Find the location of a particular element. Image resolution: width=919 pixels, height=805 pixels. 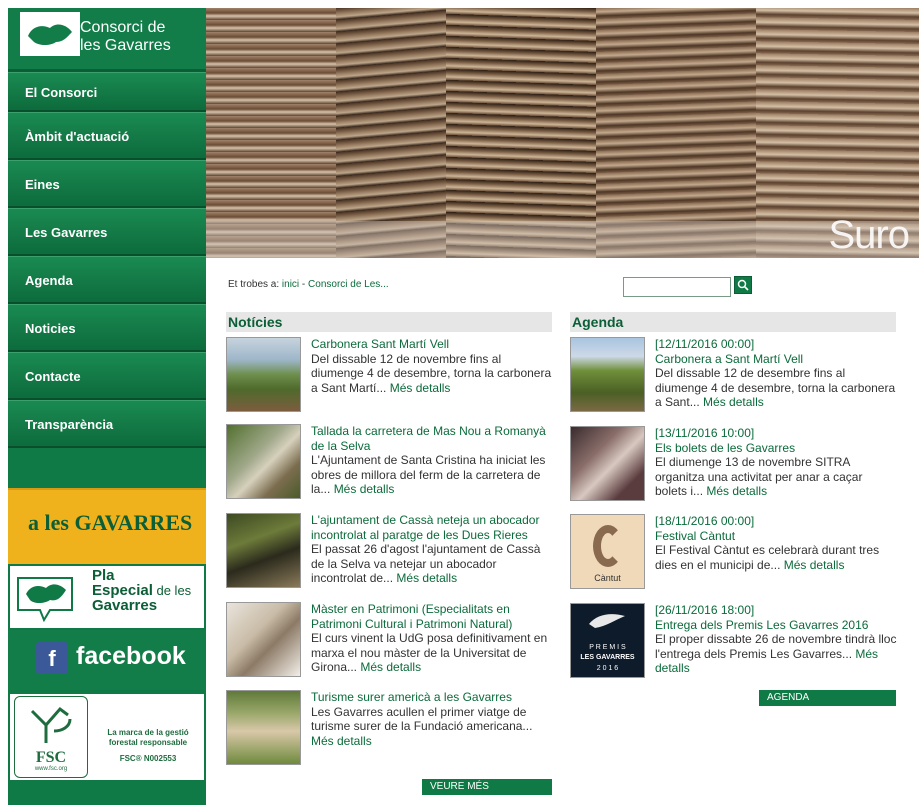

pla-line2b: de les is located at coordinates (172, 590).